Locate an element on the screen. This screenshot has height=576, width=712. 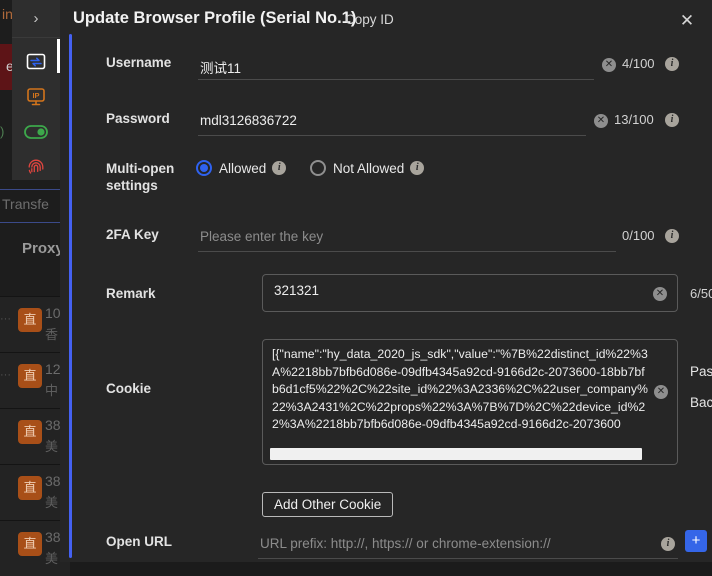
window-transfer-icon is located at coordinates (36, 62).